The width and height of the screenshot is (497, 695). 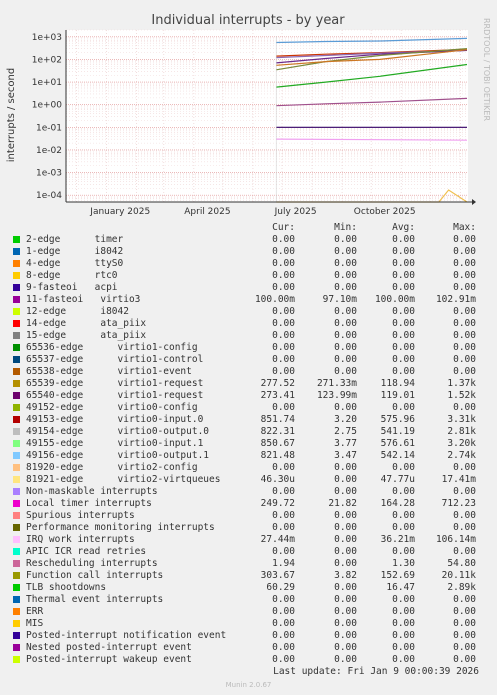 What do you see at coordinates (248, 240) in the screenshot?
I see `legend-row: 2-edge timer 0.00 0.00 0.00 0.00` at bounding box center [248, 240].